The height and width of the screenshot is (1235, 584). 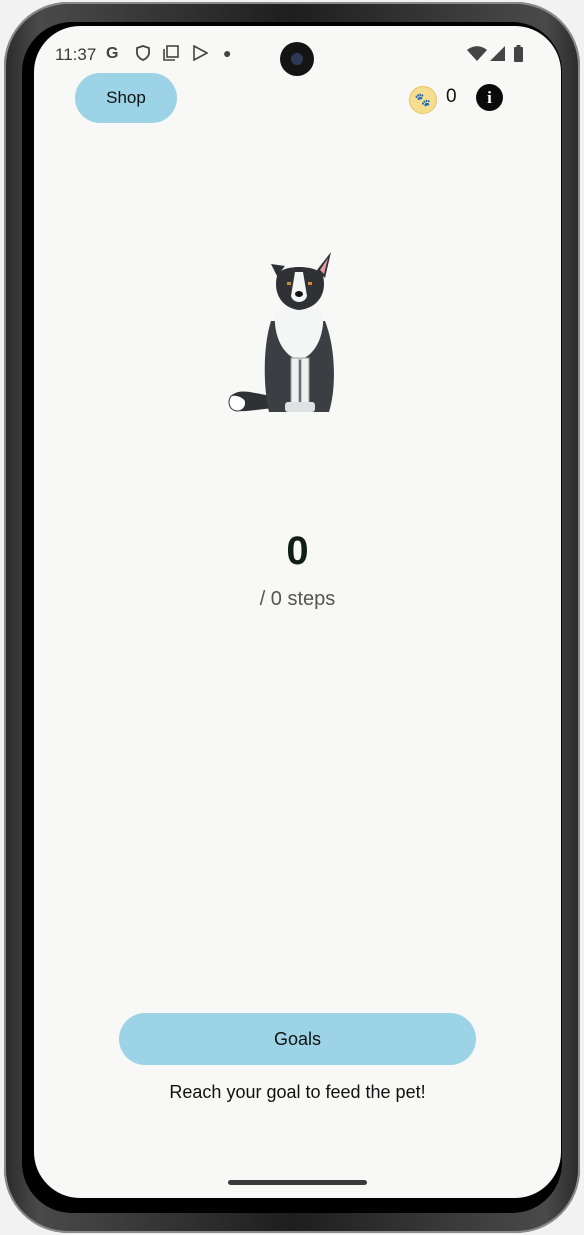 What do you see at coordinates (171, 55) in the screenshot?
I see `copy-icon` at bounding box center [171, 55].